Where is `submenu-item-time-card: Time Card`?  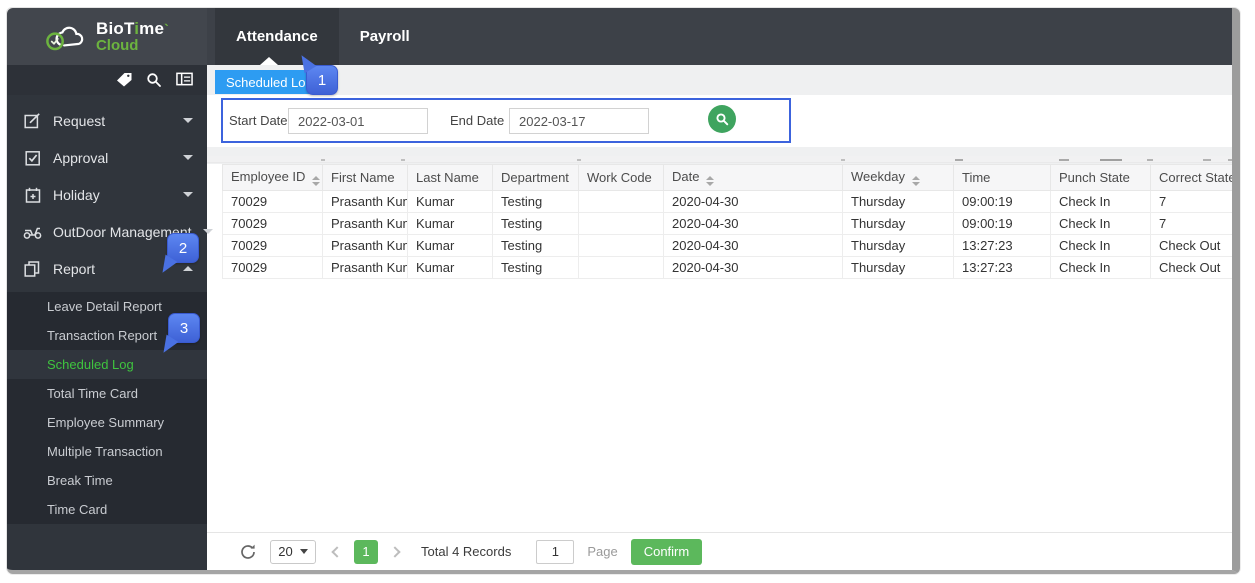
submenu-item-time-card: Time Card is located at coordinates (107, 509).